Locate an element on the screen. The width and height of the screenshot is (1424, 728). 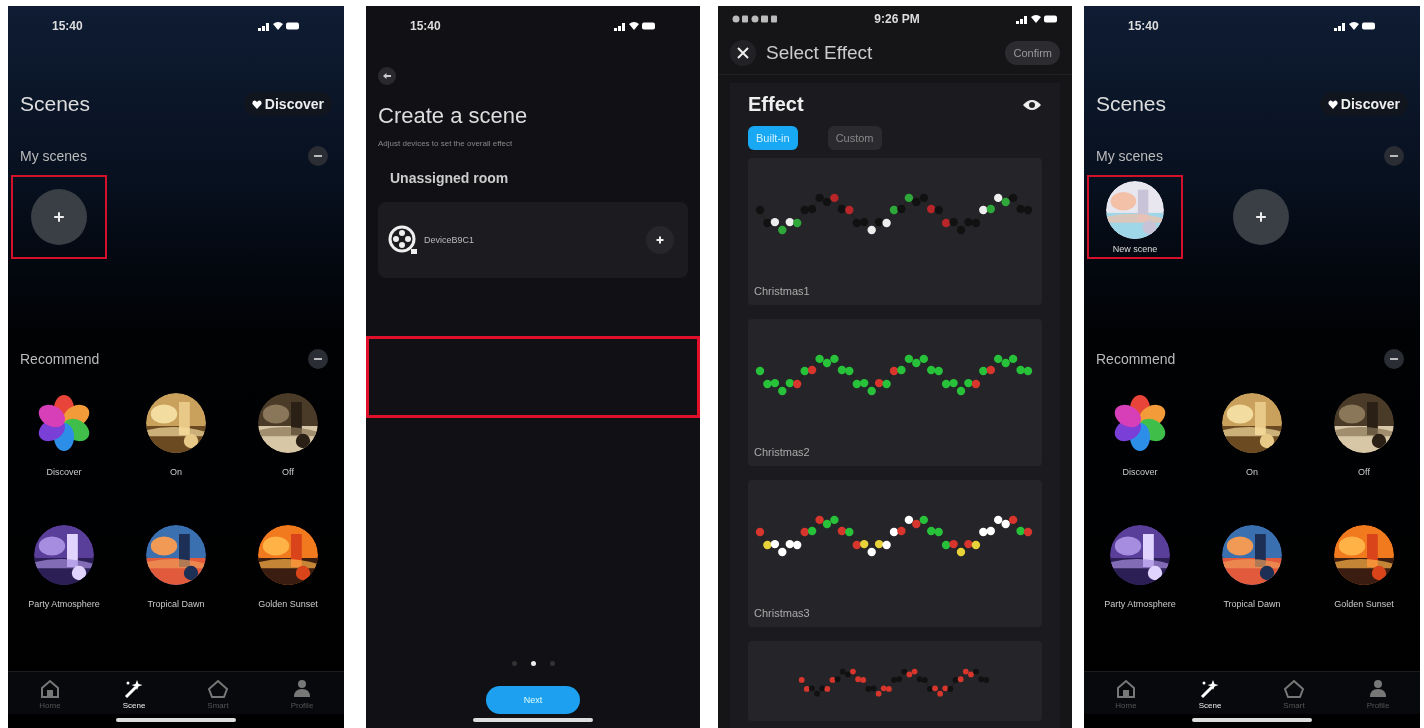
effect-card: Christmas1 is located at coordinates (895, 231).